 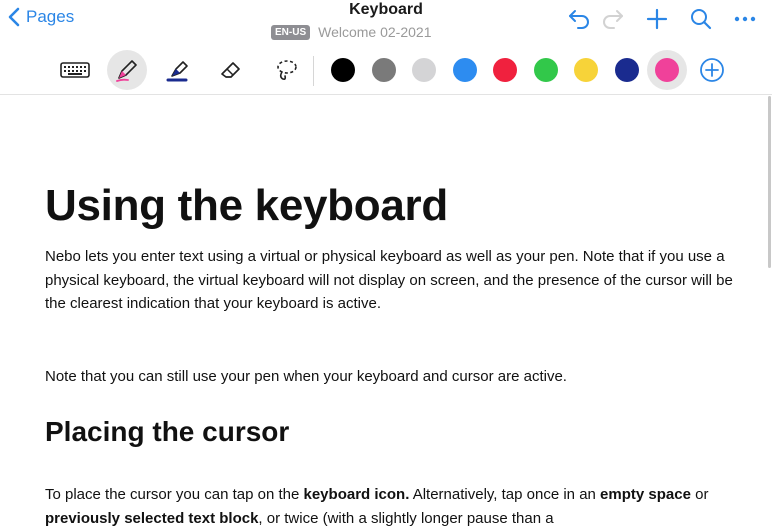 I want to click on search-button, so click(x=701, y=19).